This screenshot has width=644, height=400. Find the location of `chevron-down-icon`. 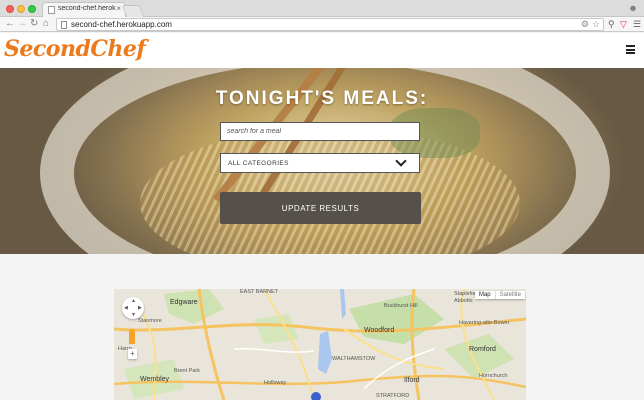

chevron-down-icon is located at coordinates (401, 161).